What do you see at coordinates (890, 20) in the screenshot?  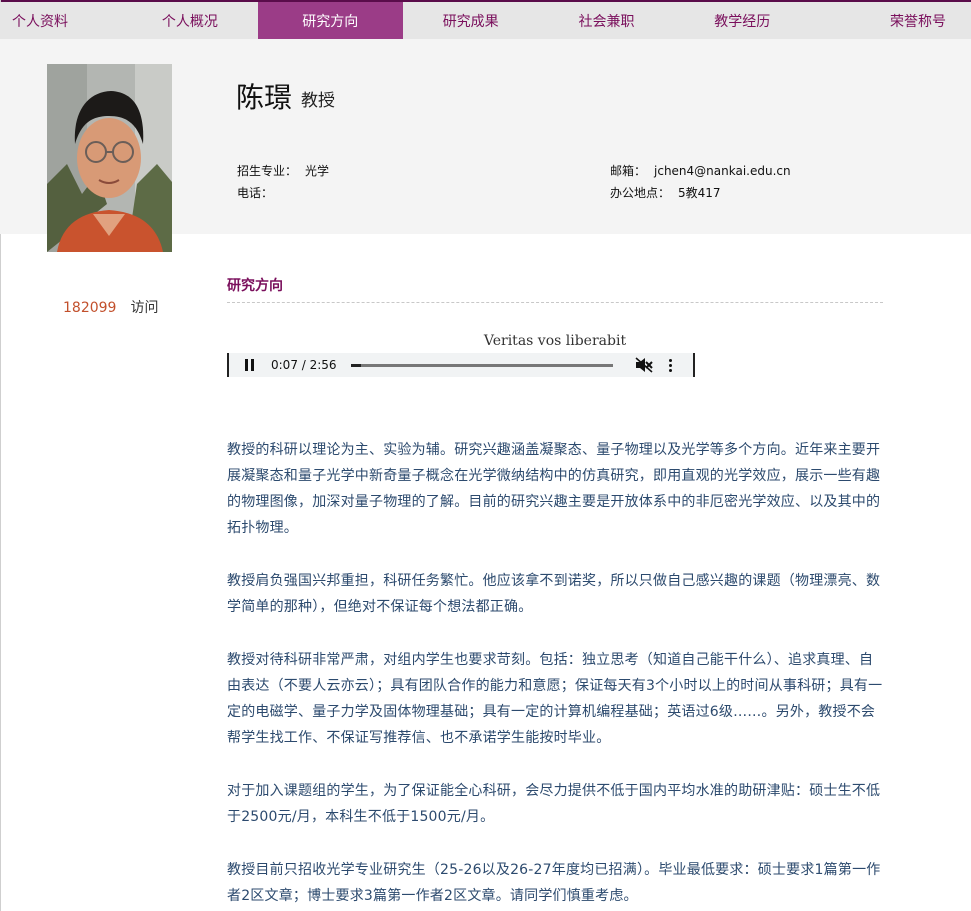 I see `nav-item-honors: 荣誉称号` at bounding box center [890, 20].